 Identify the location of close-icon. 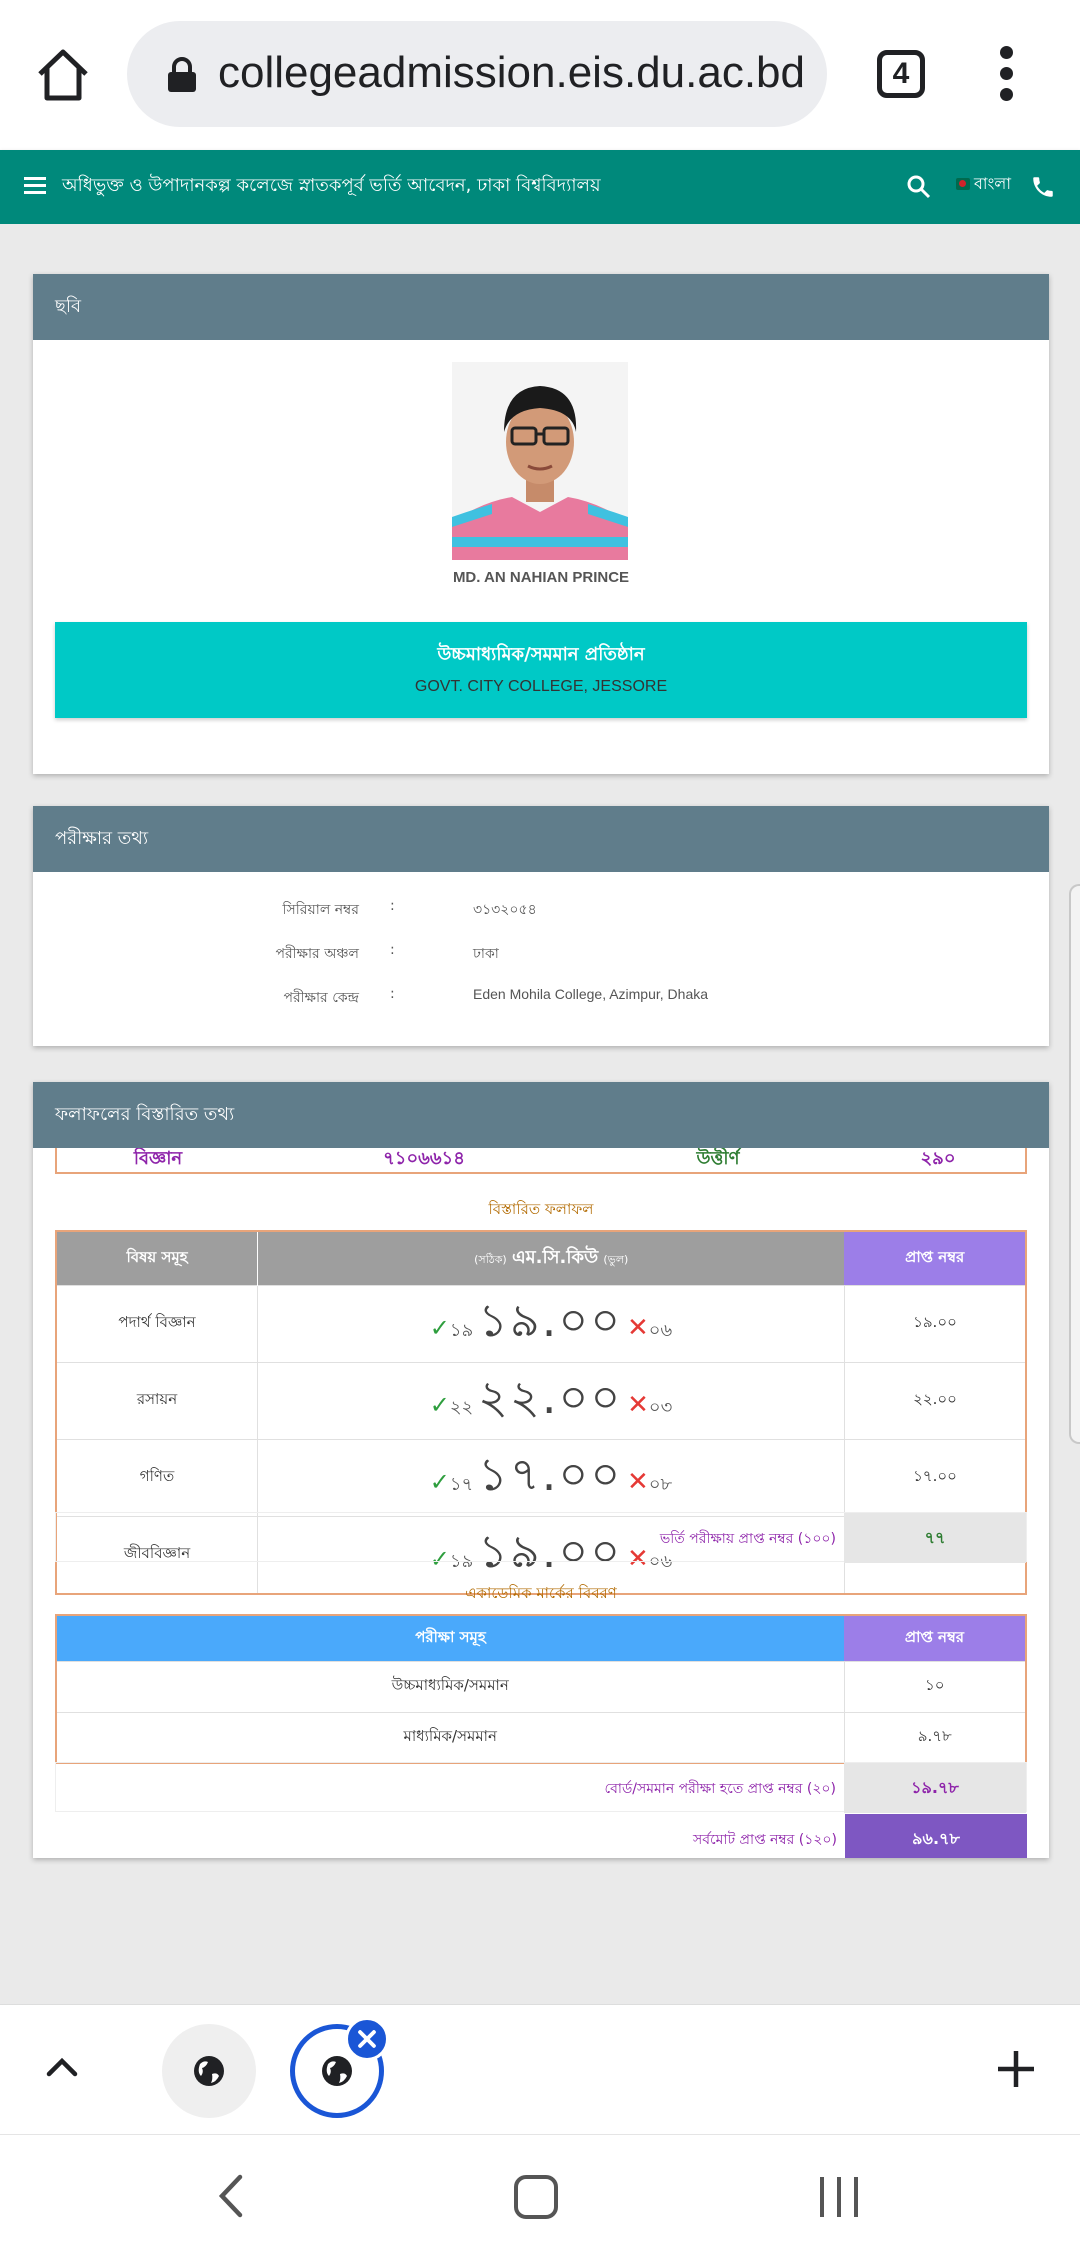
(367, 2039).